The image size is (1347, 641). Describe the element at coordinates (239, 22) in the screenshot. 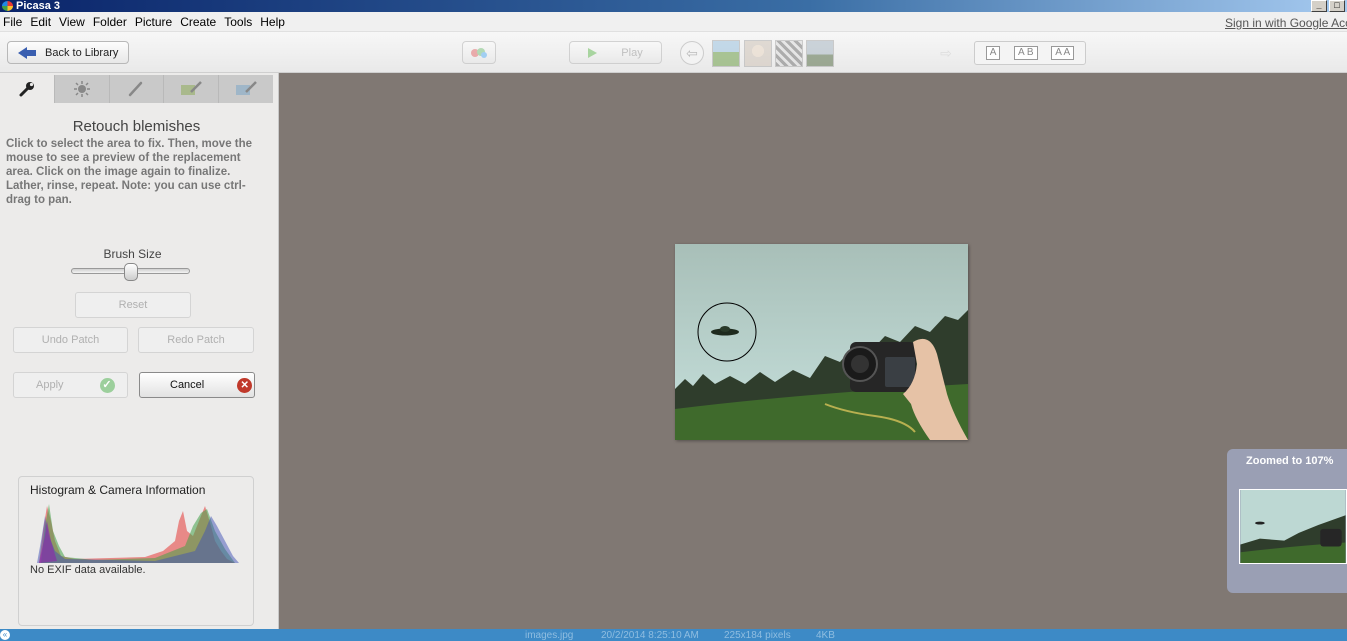

I see `menu-tools: Tools` at that location.